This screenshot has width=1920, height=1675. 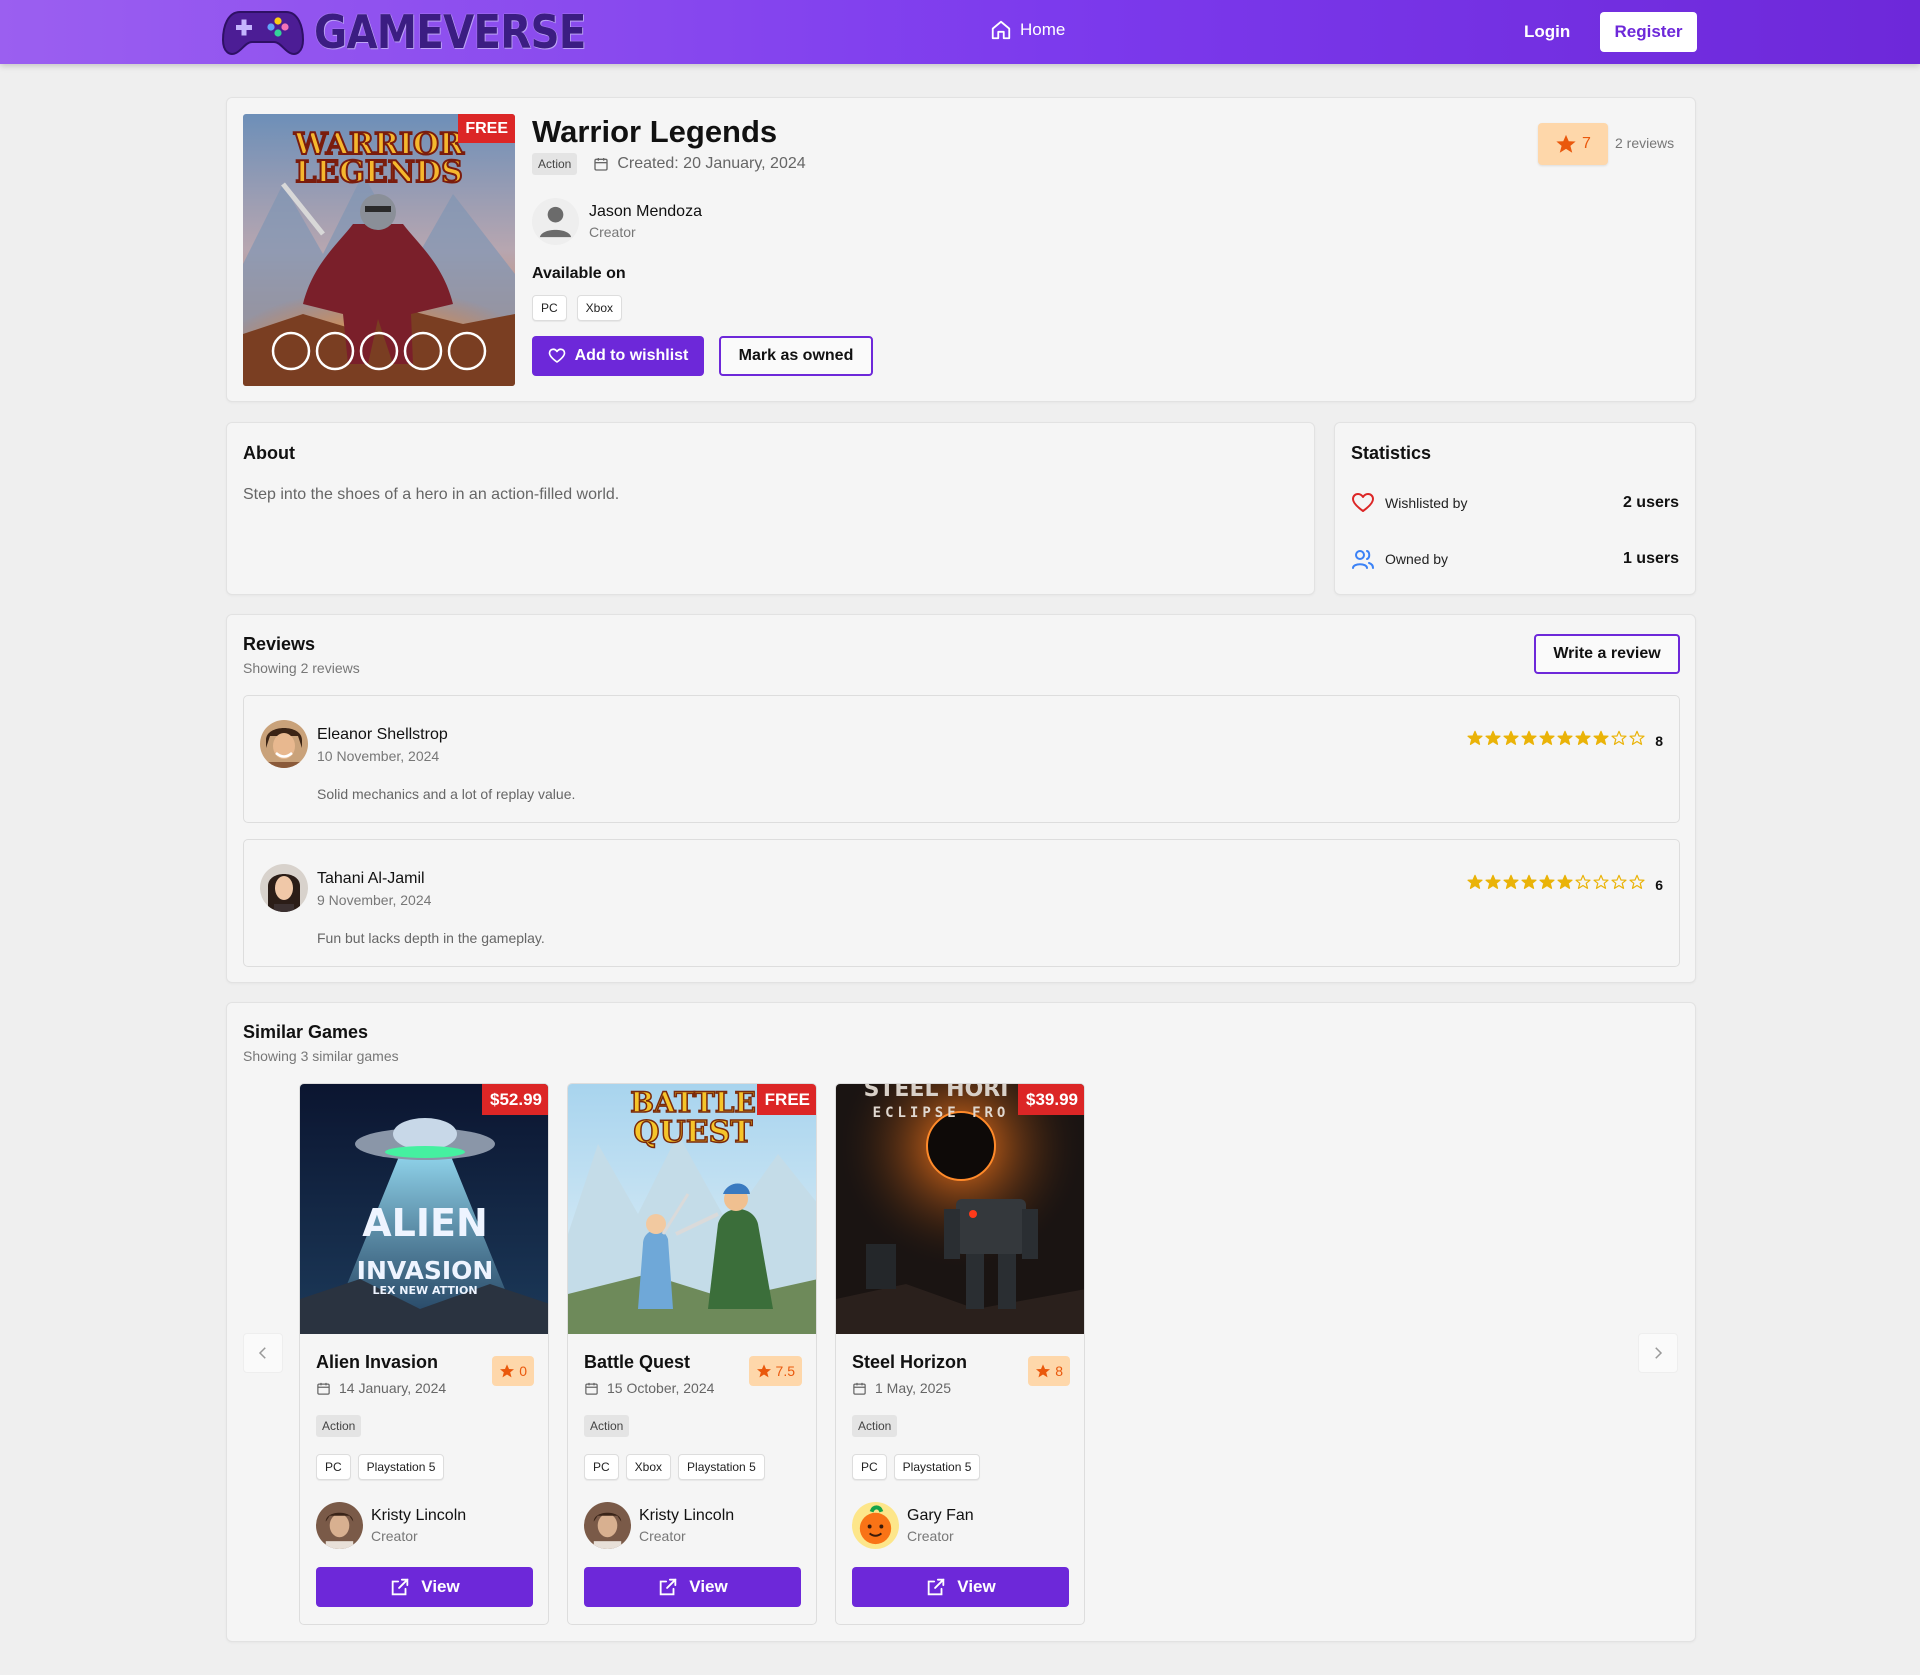 I want to click on add-to-wishlist-button: Add to wishlist, so click(x=618, y=356).